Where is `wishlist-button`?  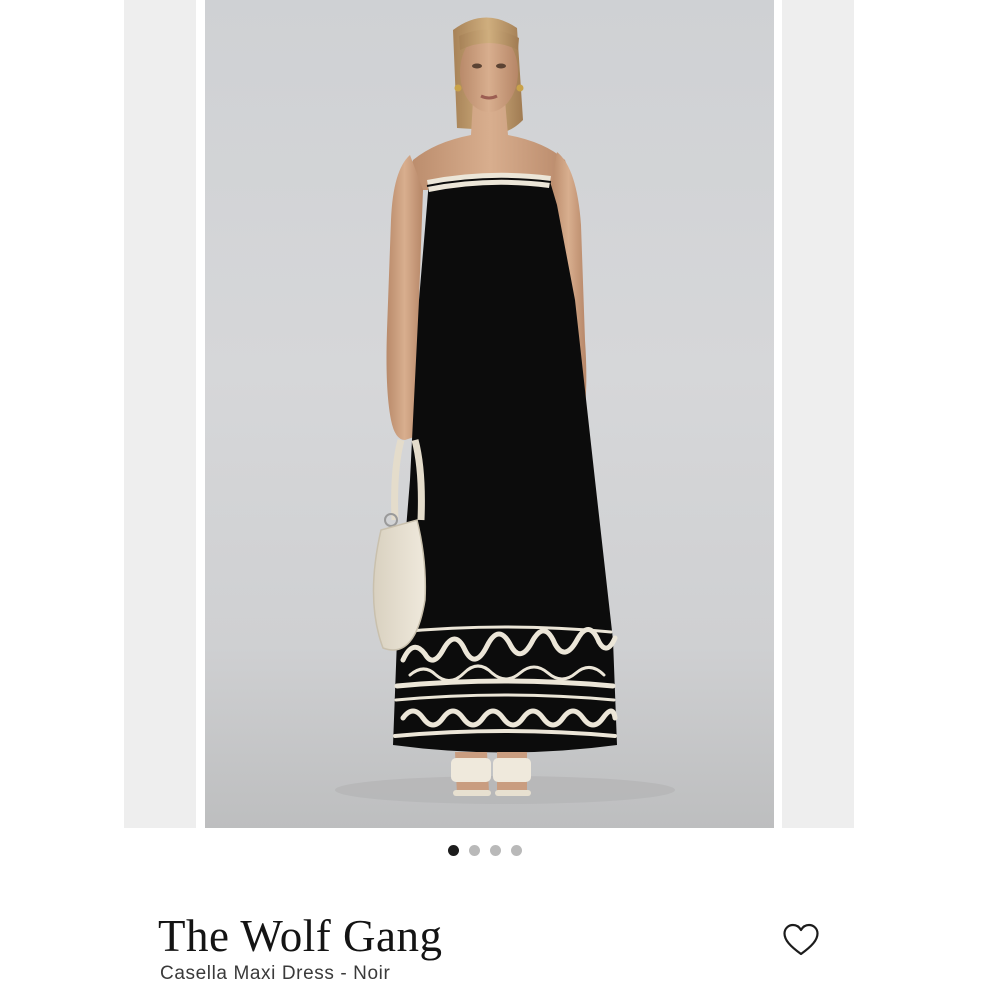
wishlist-button is located at coordinates (801, 940).